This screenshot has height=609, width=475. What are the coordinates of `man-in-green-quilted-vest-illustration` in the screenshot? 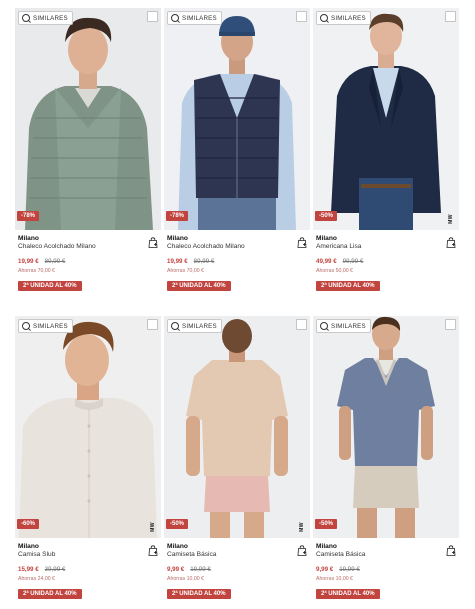 It's located at (88, 119).